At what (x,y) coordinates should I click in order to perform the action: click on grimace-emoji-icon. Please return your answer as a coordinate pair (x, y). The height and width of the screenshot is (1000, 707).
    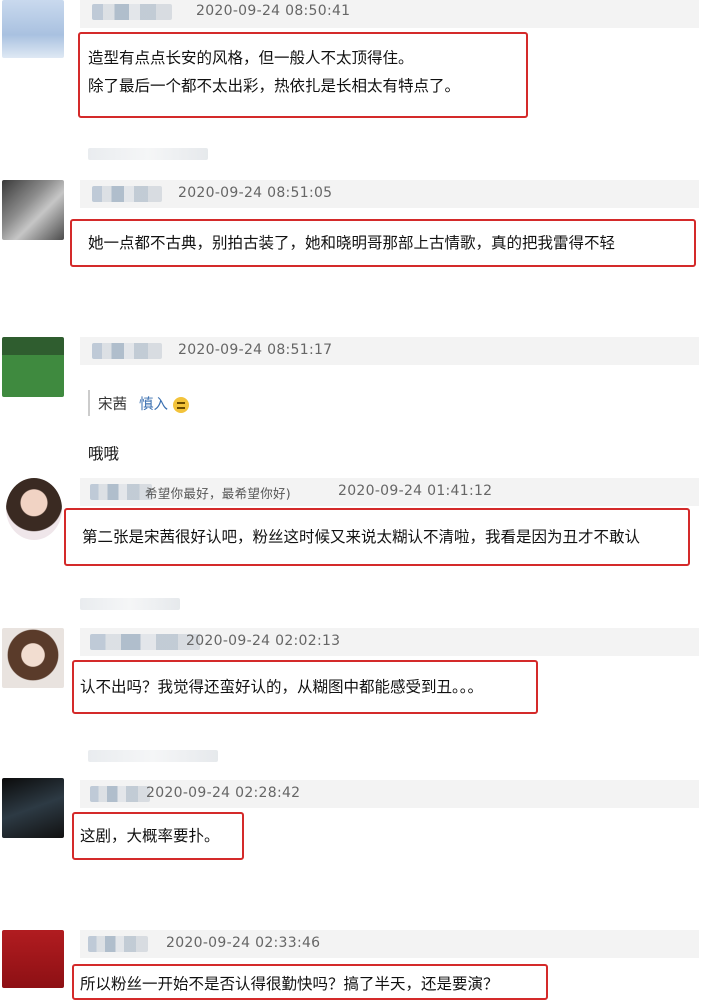
    Looking at the image, I should click on (180, 404).